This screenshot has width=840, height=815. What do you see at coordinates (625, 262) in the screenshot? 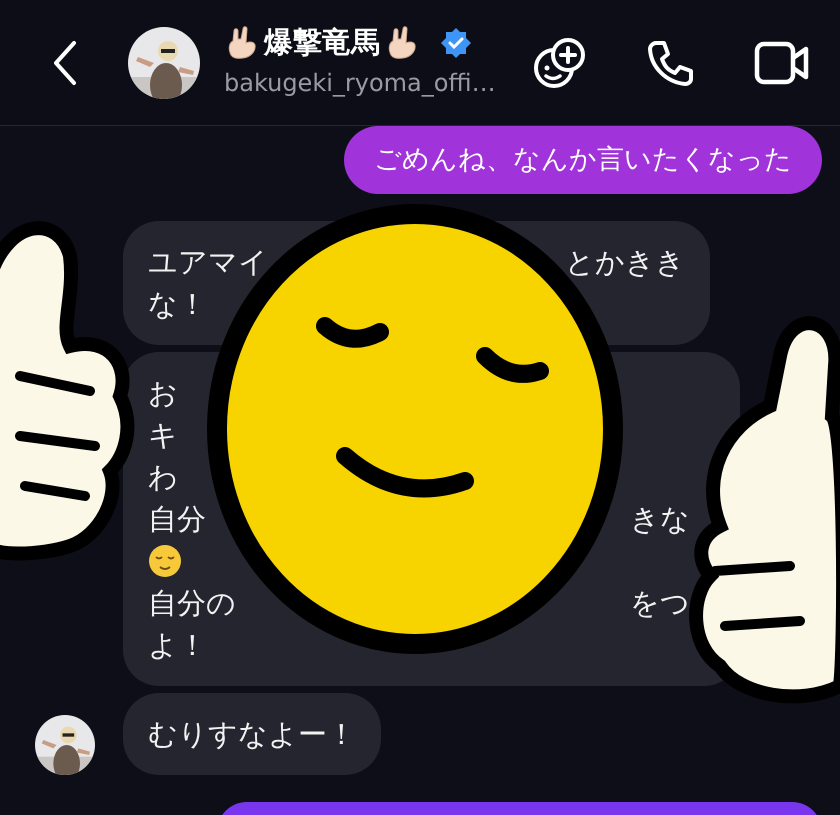
I see `message-text: とかきき` at bounding box center [625, 262].